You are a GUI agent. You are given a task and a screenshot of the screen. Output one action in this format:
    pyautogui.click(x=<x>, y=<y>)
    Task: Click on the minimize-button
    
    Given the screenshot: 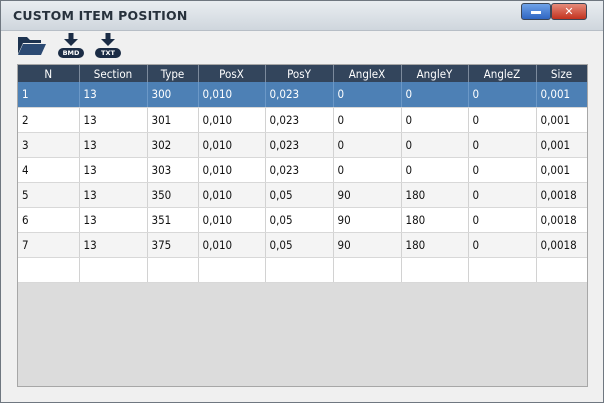 What is the action you would take?
    pyautogui.click(x=536, y=11)
    